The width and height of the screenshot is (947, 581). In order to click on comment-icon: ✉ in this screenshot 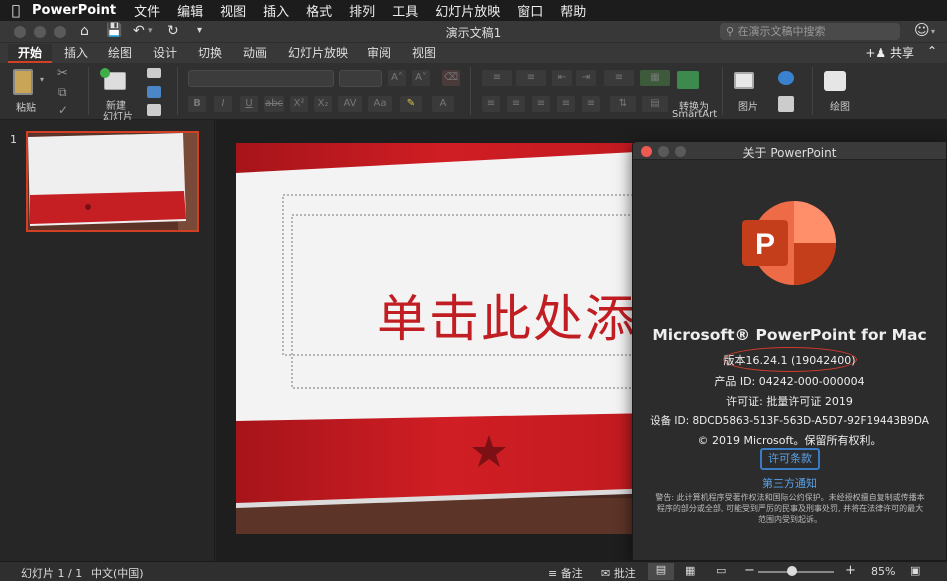, I will do `click(607, 573)`.